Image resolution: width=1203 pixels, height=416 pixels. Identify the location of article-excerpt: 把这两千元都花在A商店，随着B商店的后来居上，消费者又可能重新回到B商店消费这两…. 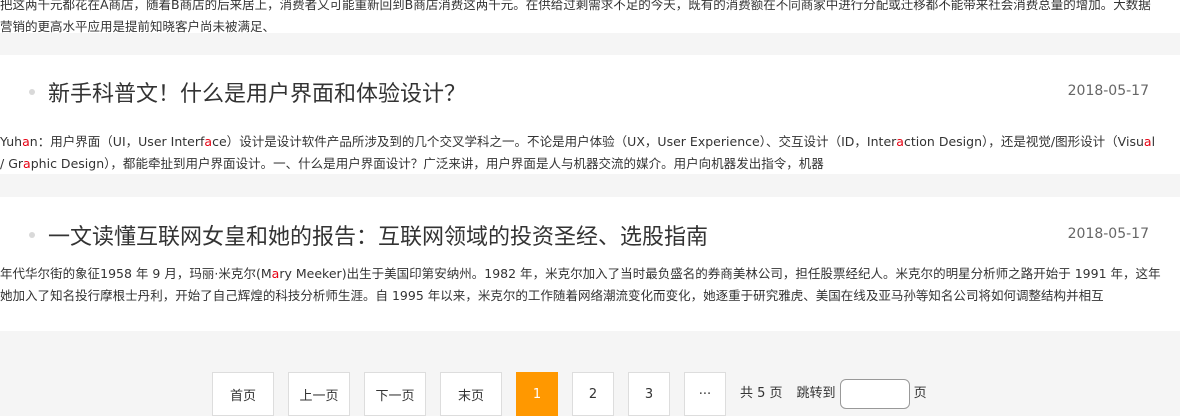
(575, 17).